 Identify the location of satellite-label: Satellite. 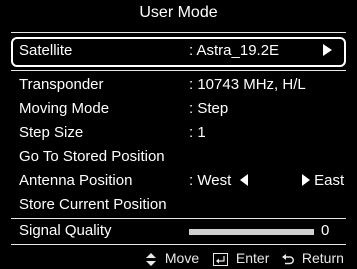
(46, 50).